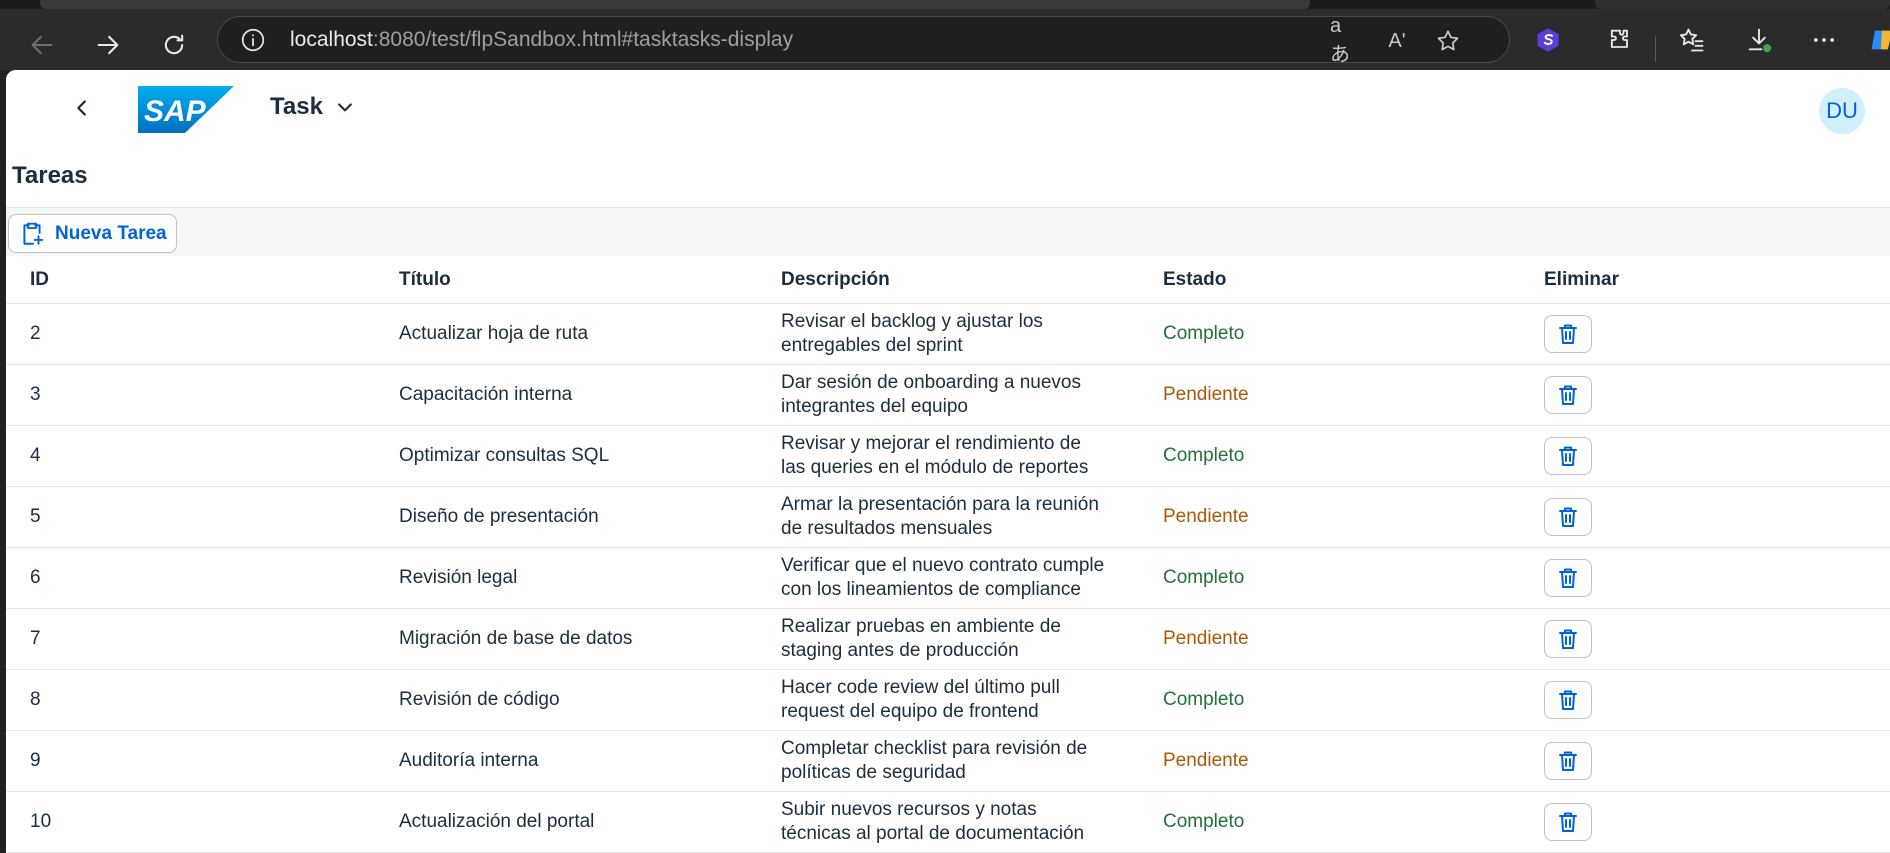 This screenshot has height=853, width=1890. I want to click on description-line: Verificar que el nuevo contrato cumple, so click(943, 565).